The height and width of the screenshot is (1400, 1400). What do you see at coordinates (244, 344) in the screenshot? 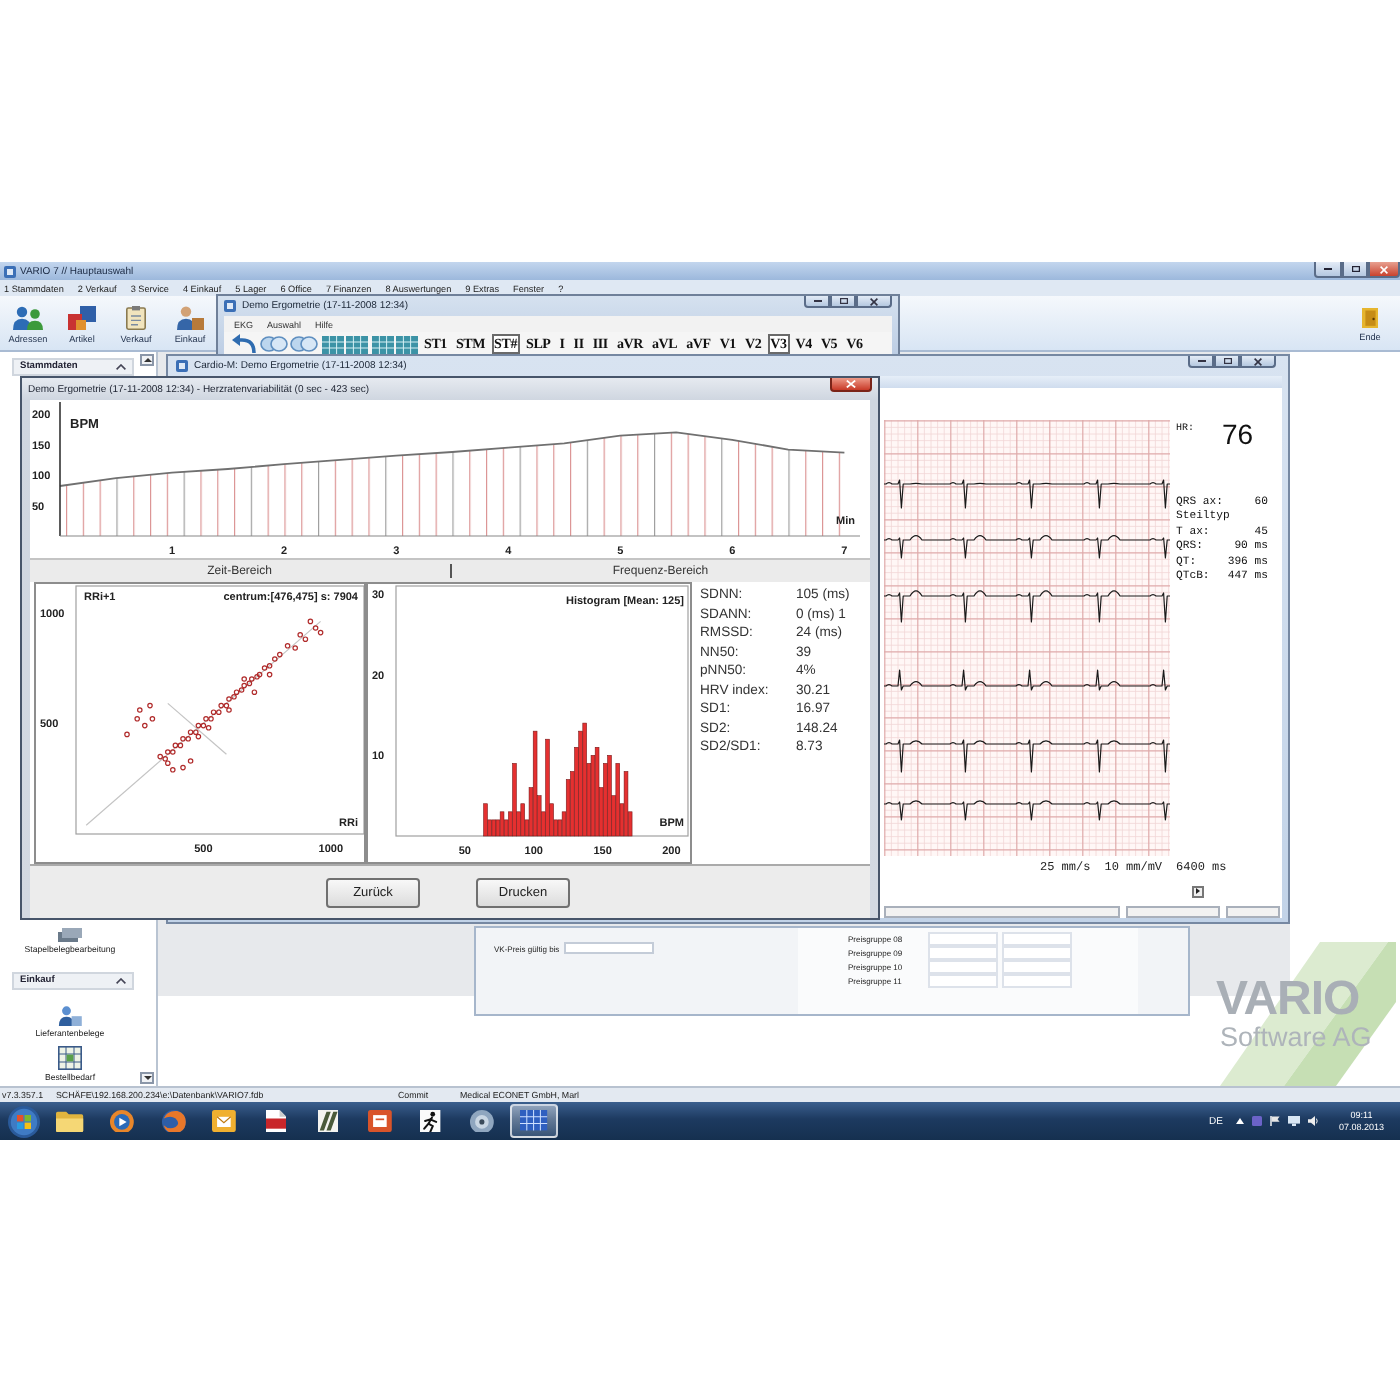
I see `back-arrow-icon` at bounding box center [244, 344].